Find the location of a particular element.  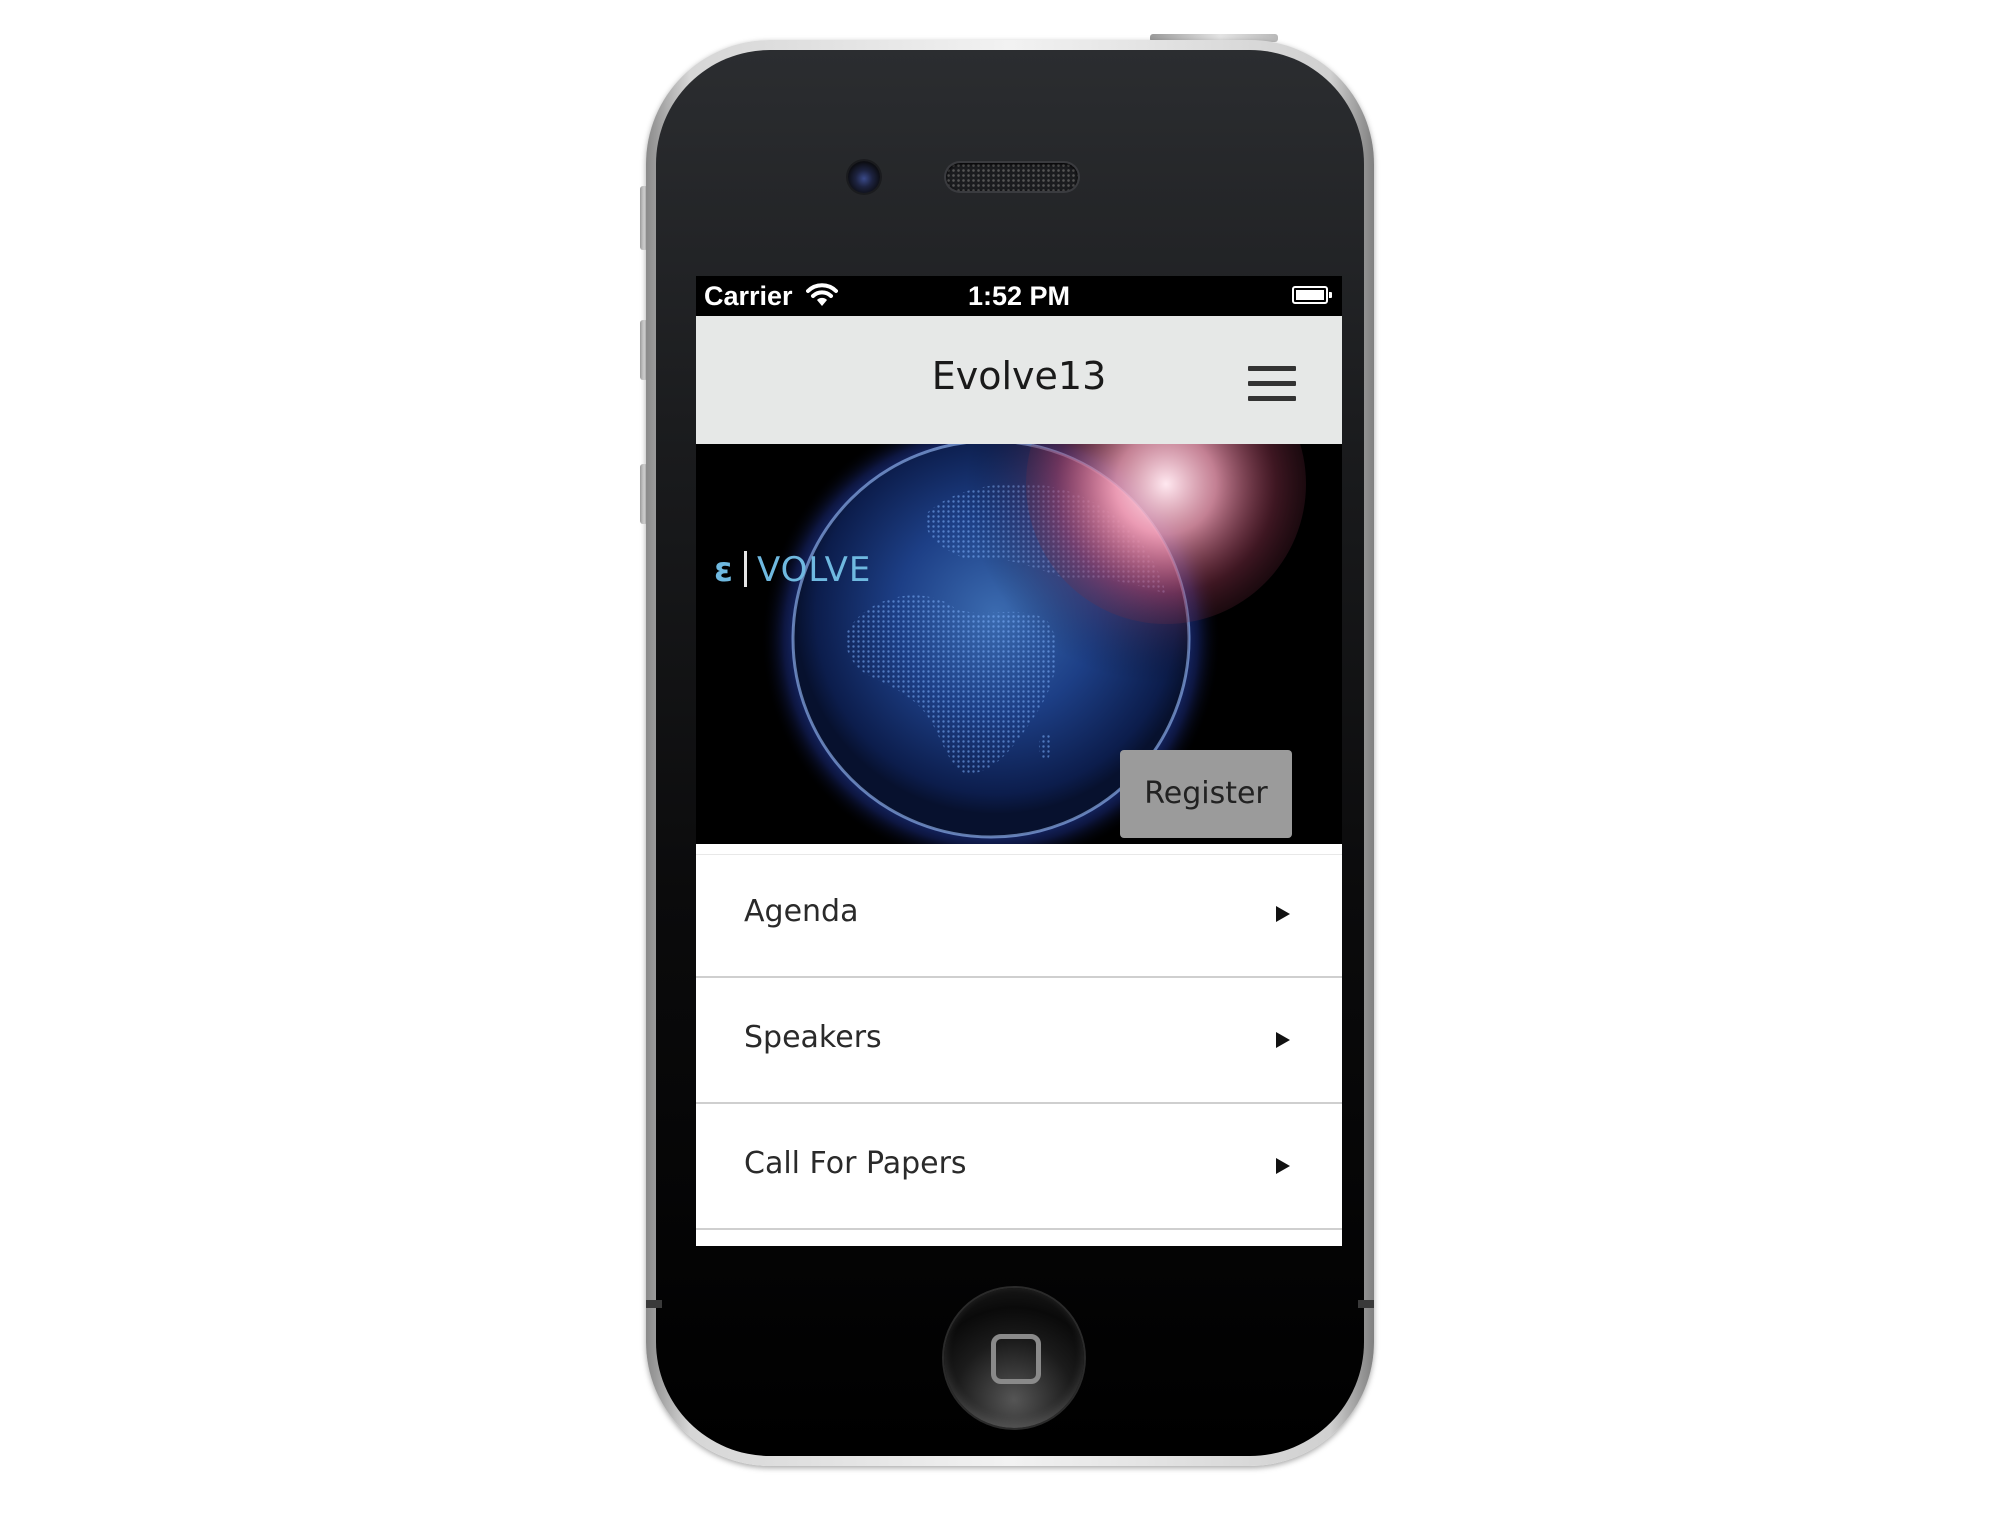

front-camera is located at coordinates (864, 177).